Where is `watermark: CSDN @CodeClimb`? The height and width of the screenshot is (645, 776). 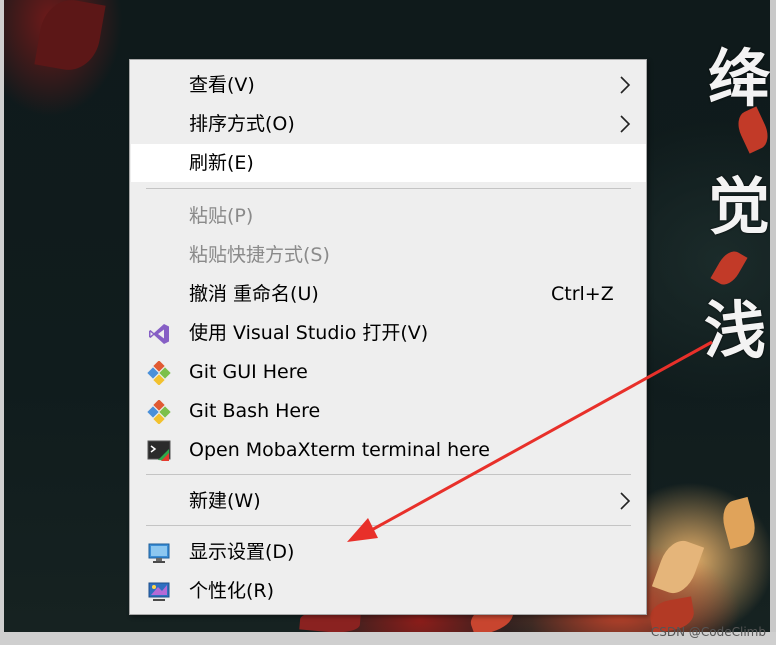
watermark: CSDN @CodeClimb is located at coordinates (708, 632).